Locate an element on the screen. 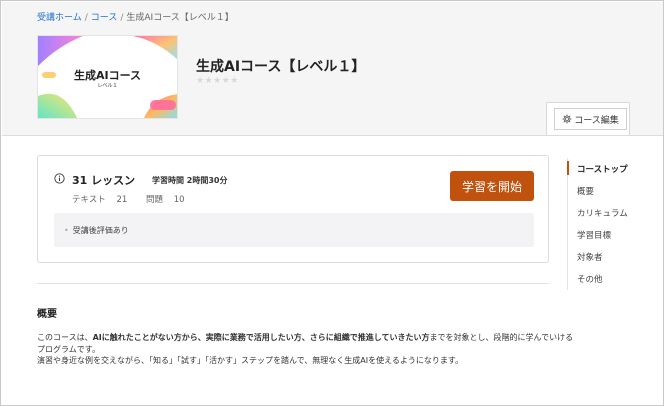  content-counts: テキスト 21 問題 10 is located at coordinates (136, 199).